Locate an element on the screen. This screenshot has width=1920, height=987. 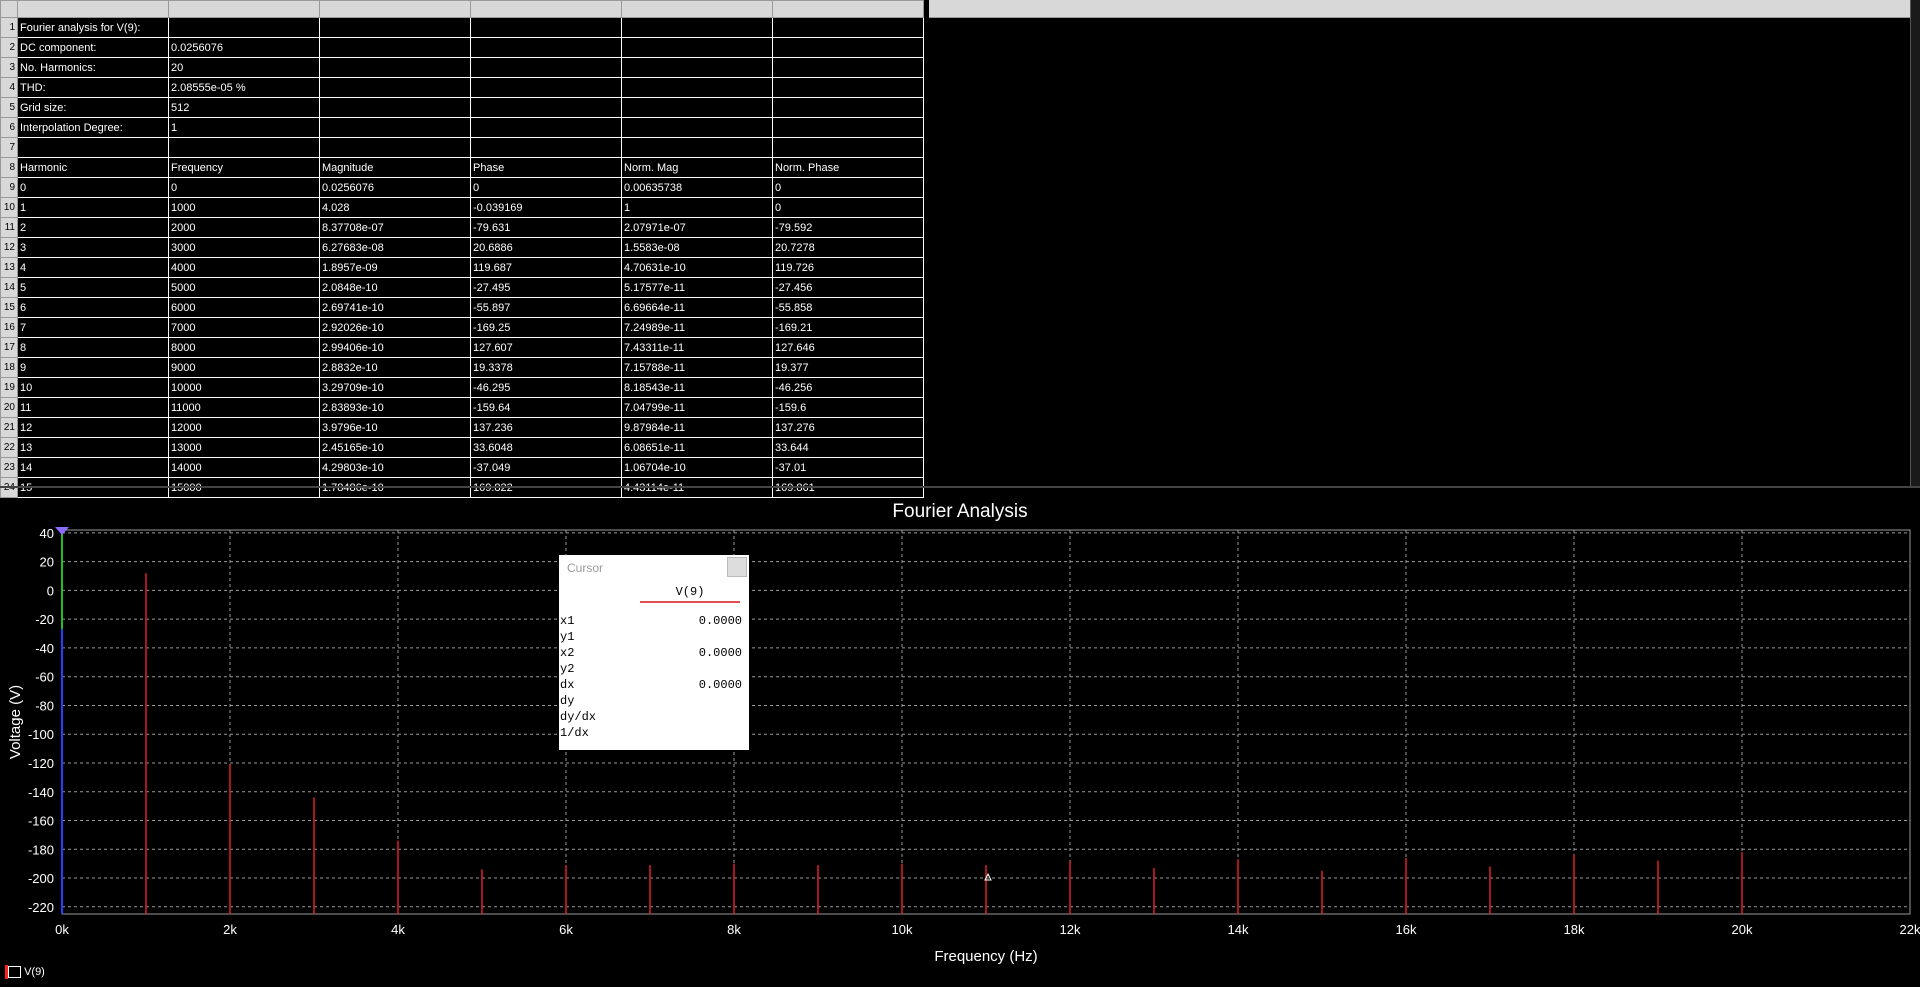
close-icon is located at coordinates (737, 567).